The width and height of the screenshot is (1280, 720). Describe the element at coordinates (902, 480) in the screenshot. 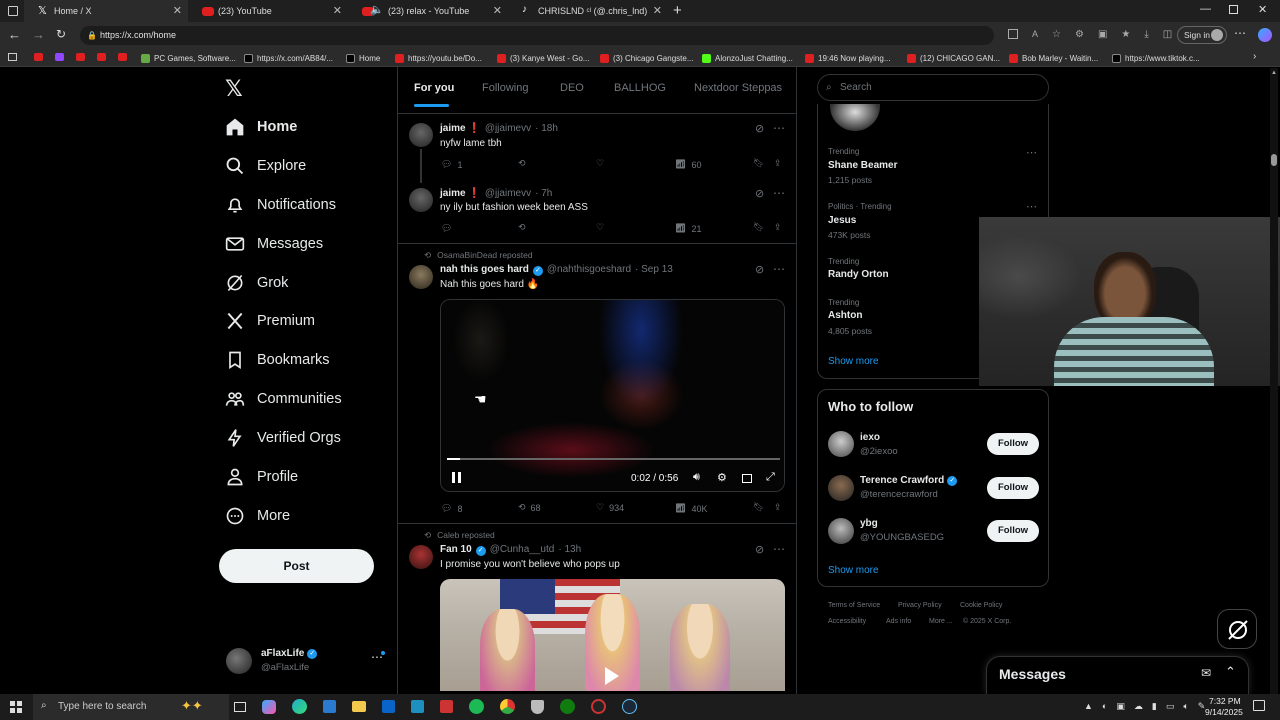

I see `suggestion-name: Terence Crawford` at that location.